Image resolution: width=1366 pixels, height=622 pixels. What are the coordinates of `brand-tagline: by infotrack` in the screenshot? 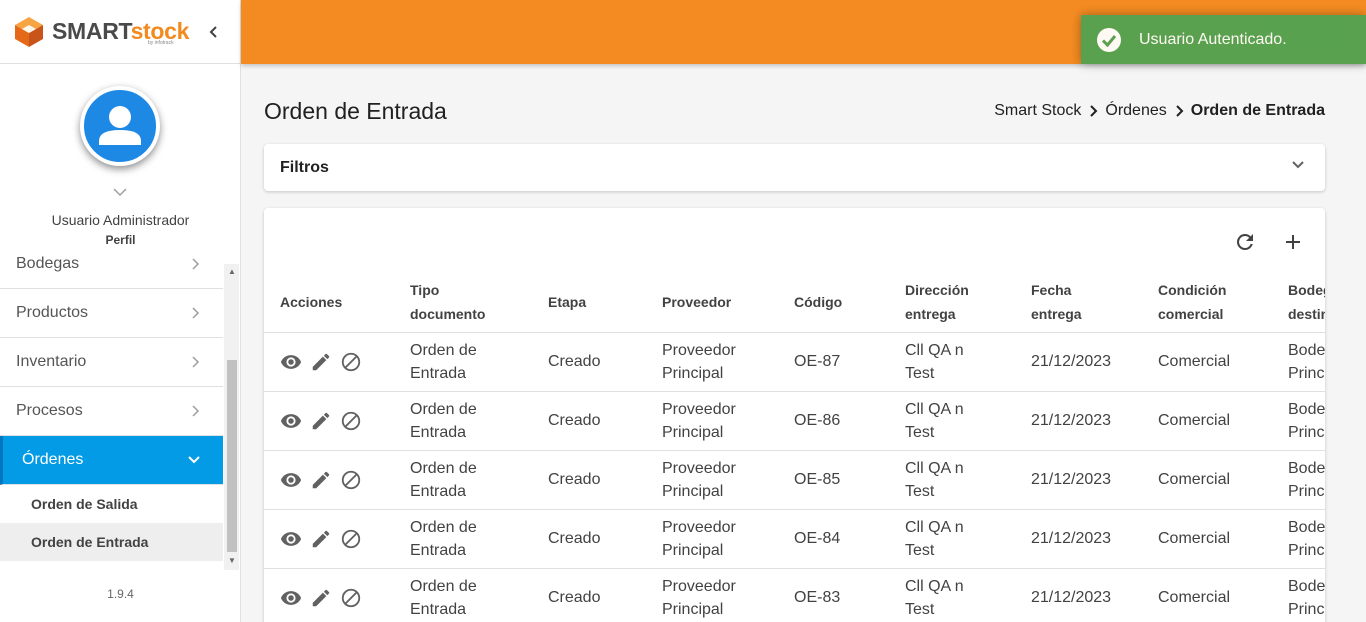 It's located at (161, 43).